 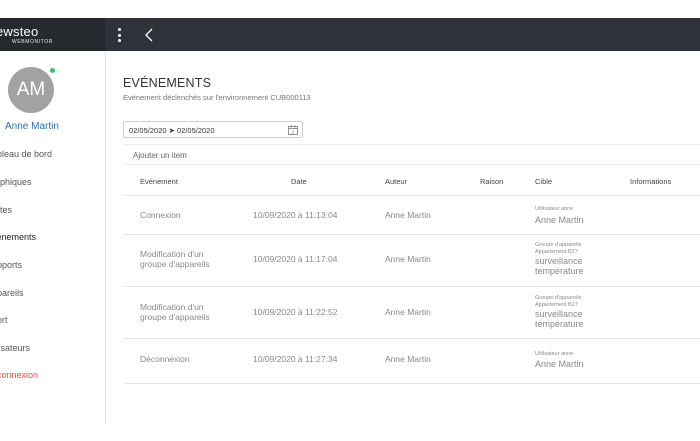 I want to click on column-header-auteur: Auteur, so click(x=396, y=181).